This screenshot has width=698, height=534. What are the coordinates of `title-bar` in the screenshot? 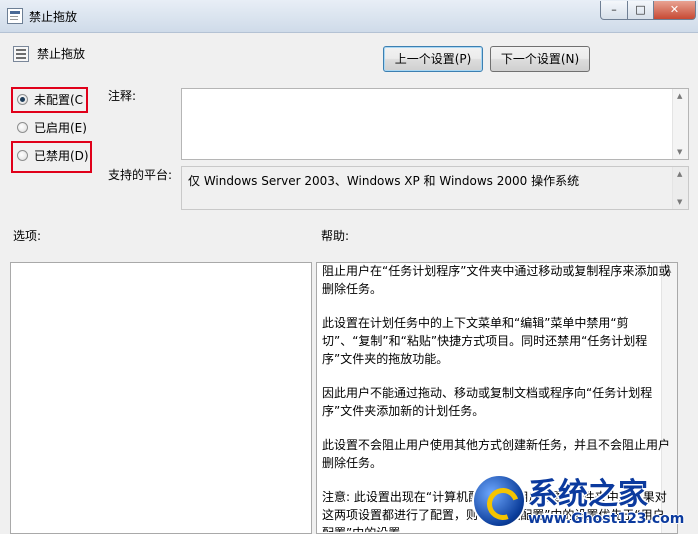 It's located at (349, 16).